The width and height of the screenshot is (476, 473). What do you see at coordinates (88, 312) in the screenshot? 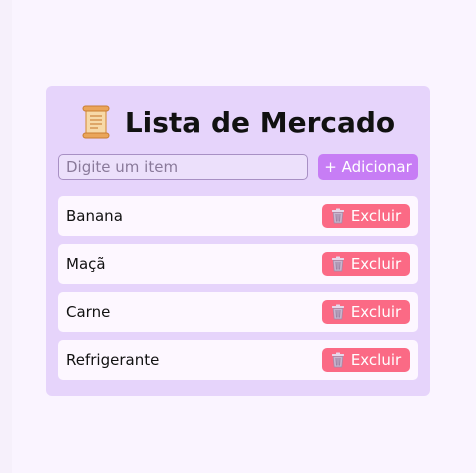
I see `item-label: Carne` at bounding box center [88, 312].